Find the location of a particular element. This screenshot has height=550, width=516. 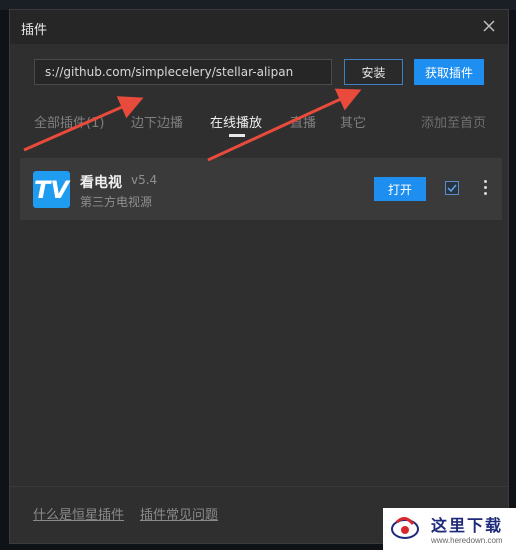

plugin-faq-link: 插件常见问题 is located at coordinates (179, 513).